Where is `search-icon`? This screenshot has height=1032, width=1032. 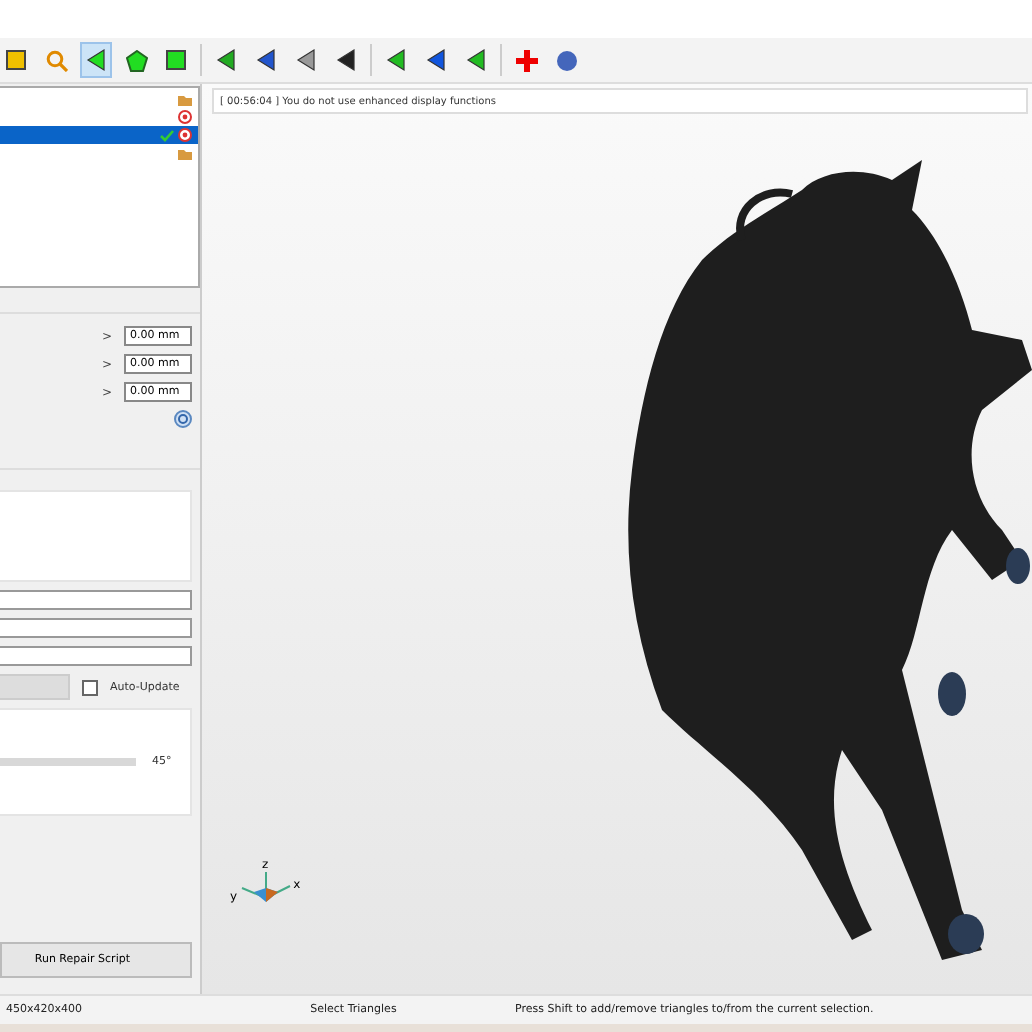
search-icon is located at coordinates (56, 60).